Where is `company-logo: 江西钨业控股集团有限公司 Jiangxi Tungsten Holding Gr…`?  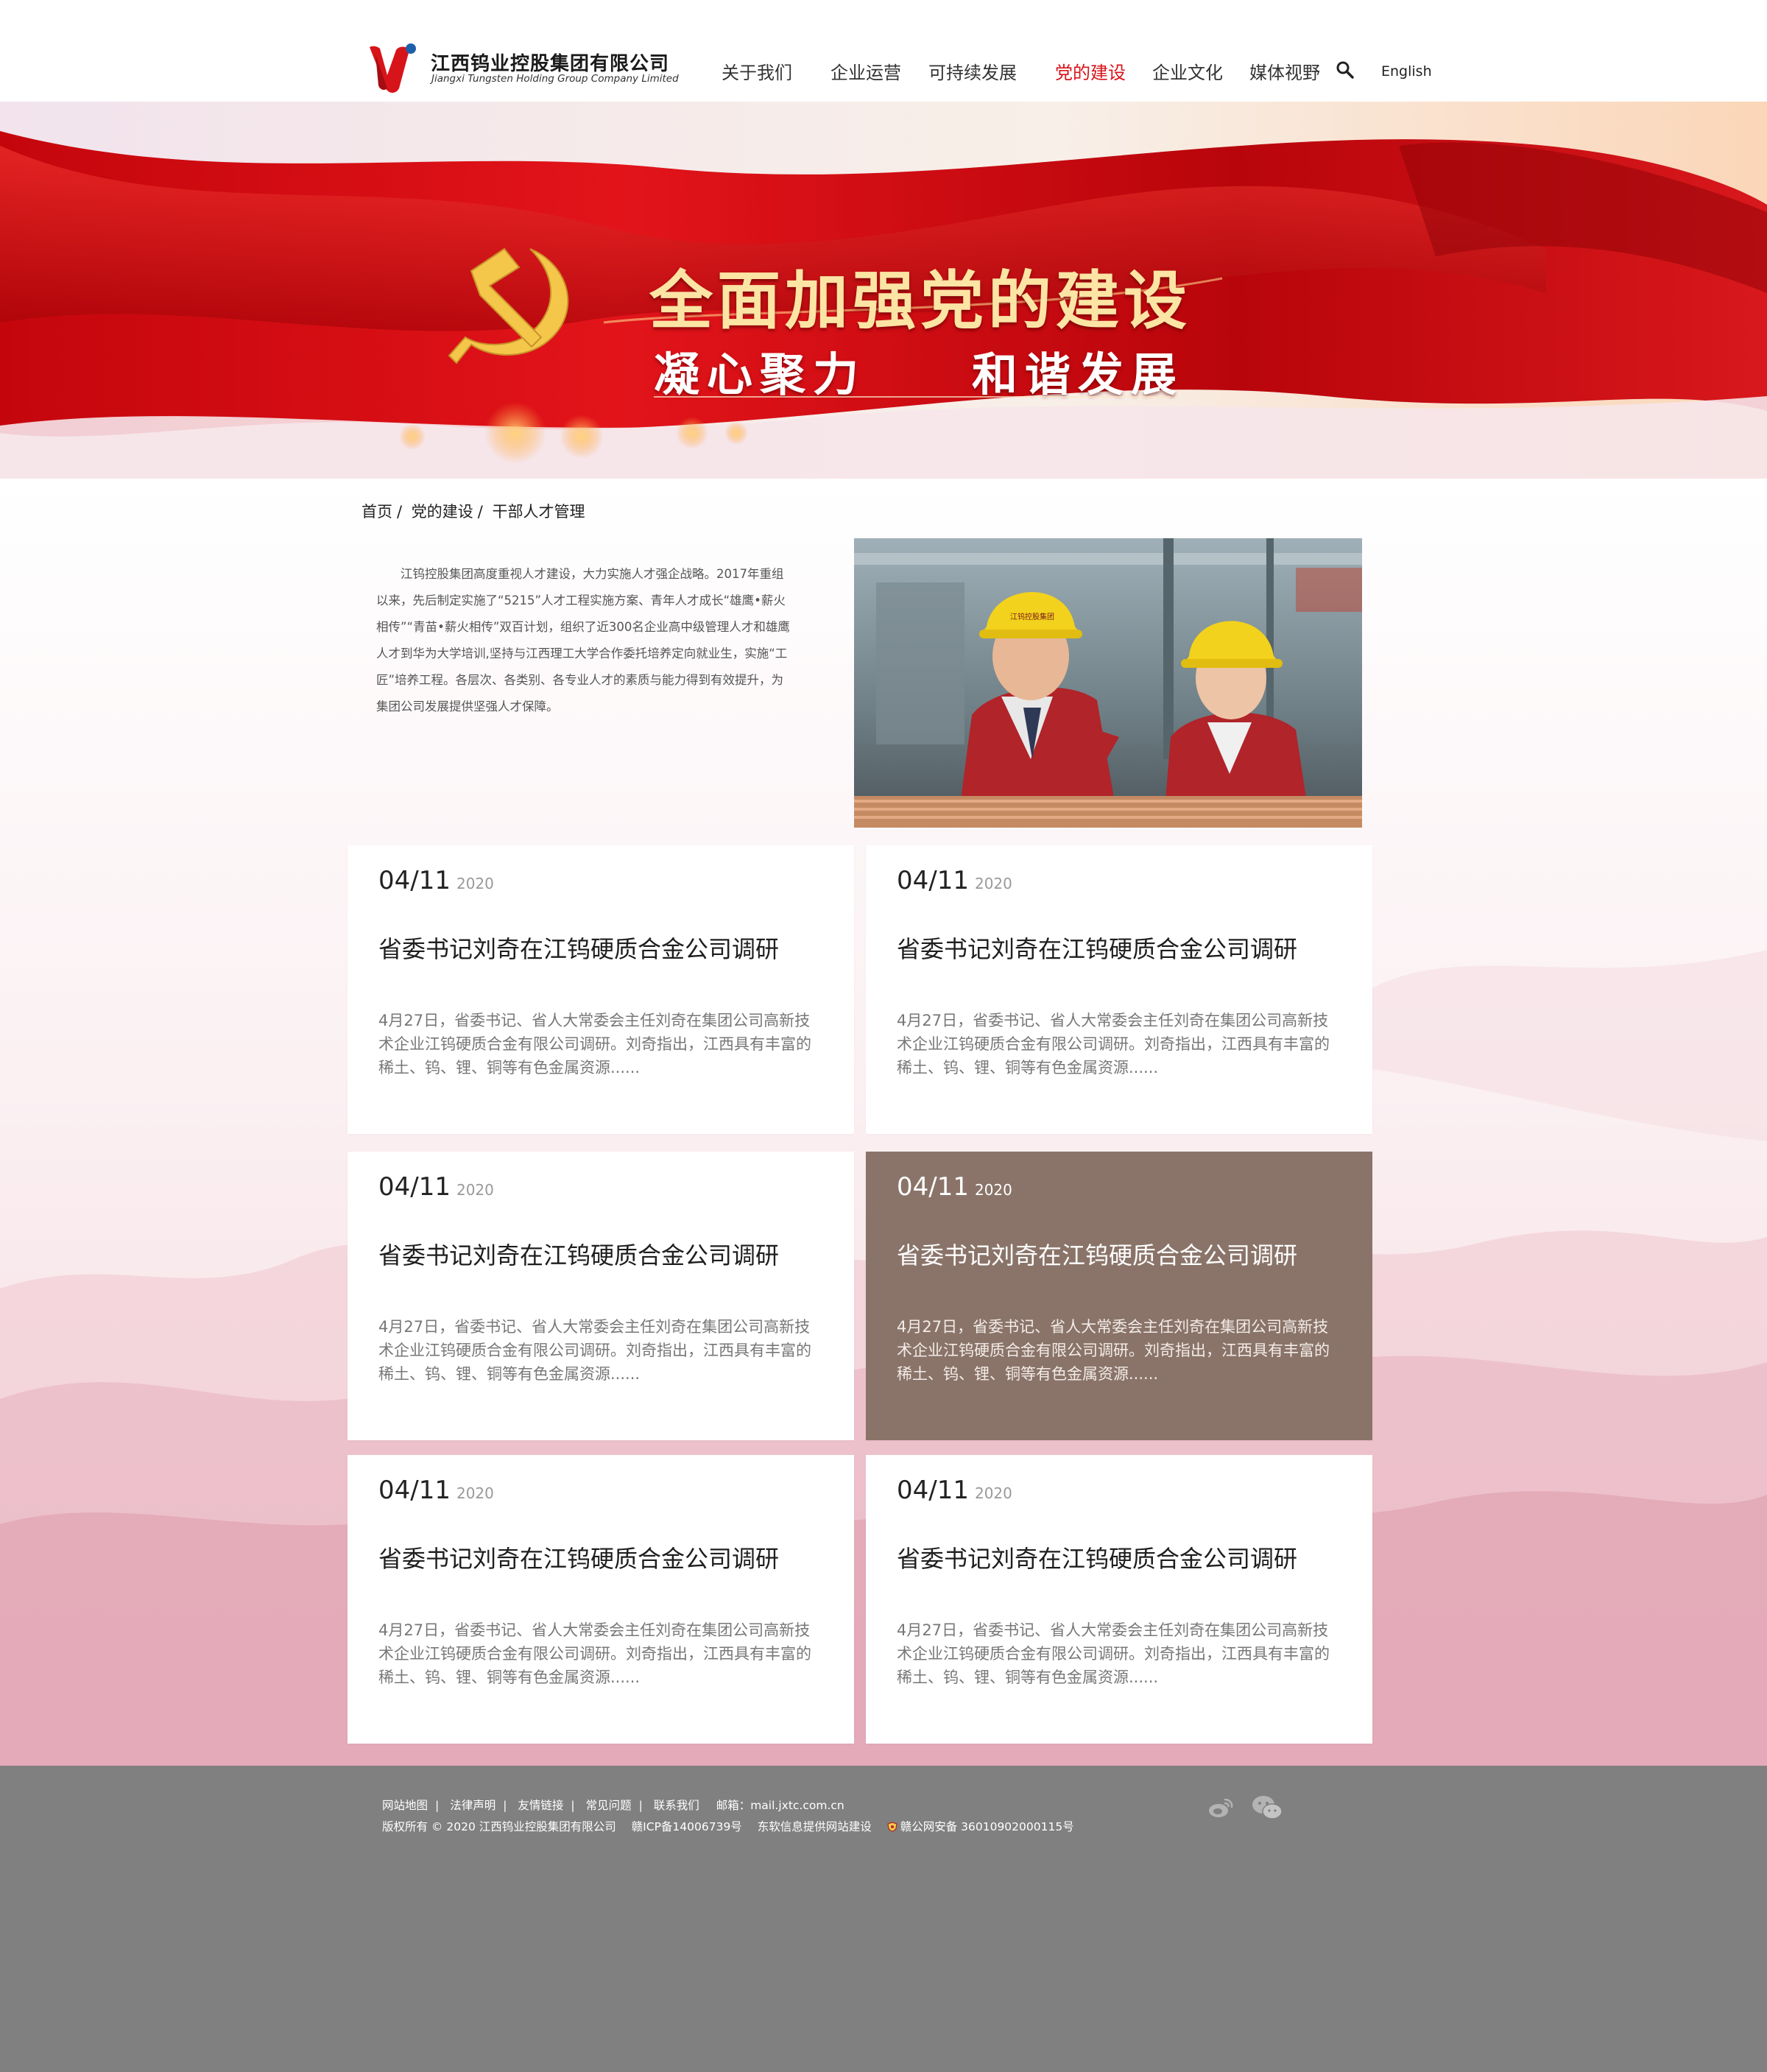
company-logo: 江西钨业控股集团有限公司 Jiangxi Tungsten Holding Gr… is located at coordinates (530, 68).